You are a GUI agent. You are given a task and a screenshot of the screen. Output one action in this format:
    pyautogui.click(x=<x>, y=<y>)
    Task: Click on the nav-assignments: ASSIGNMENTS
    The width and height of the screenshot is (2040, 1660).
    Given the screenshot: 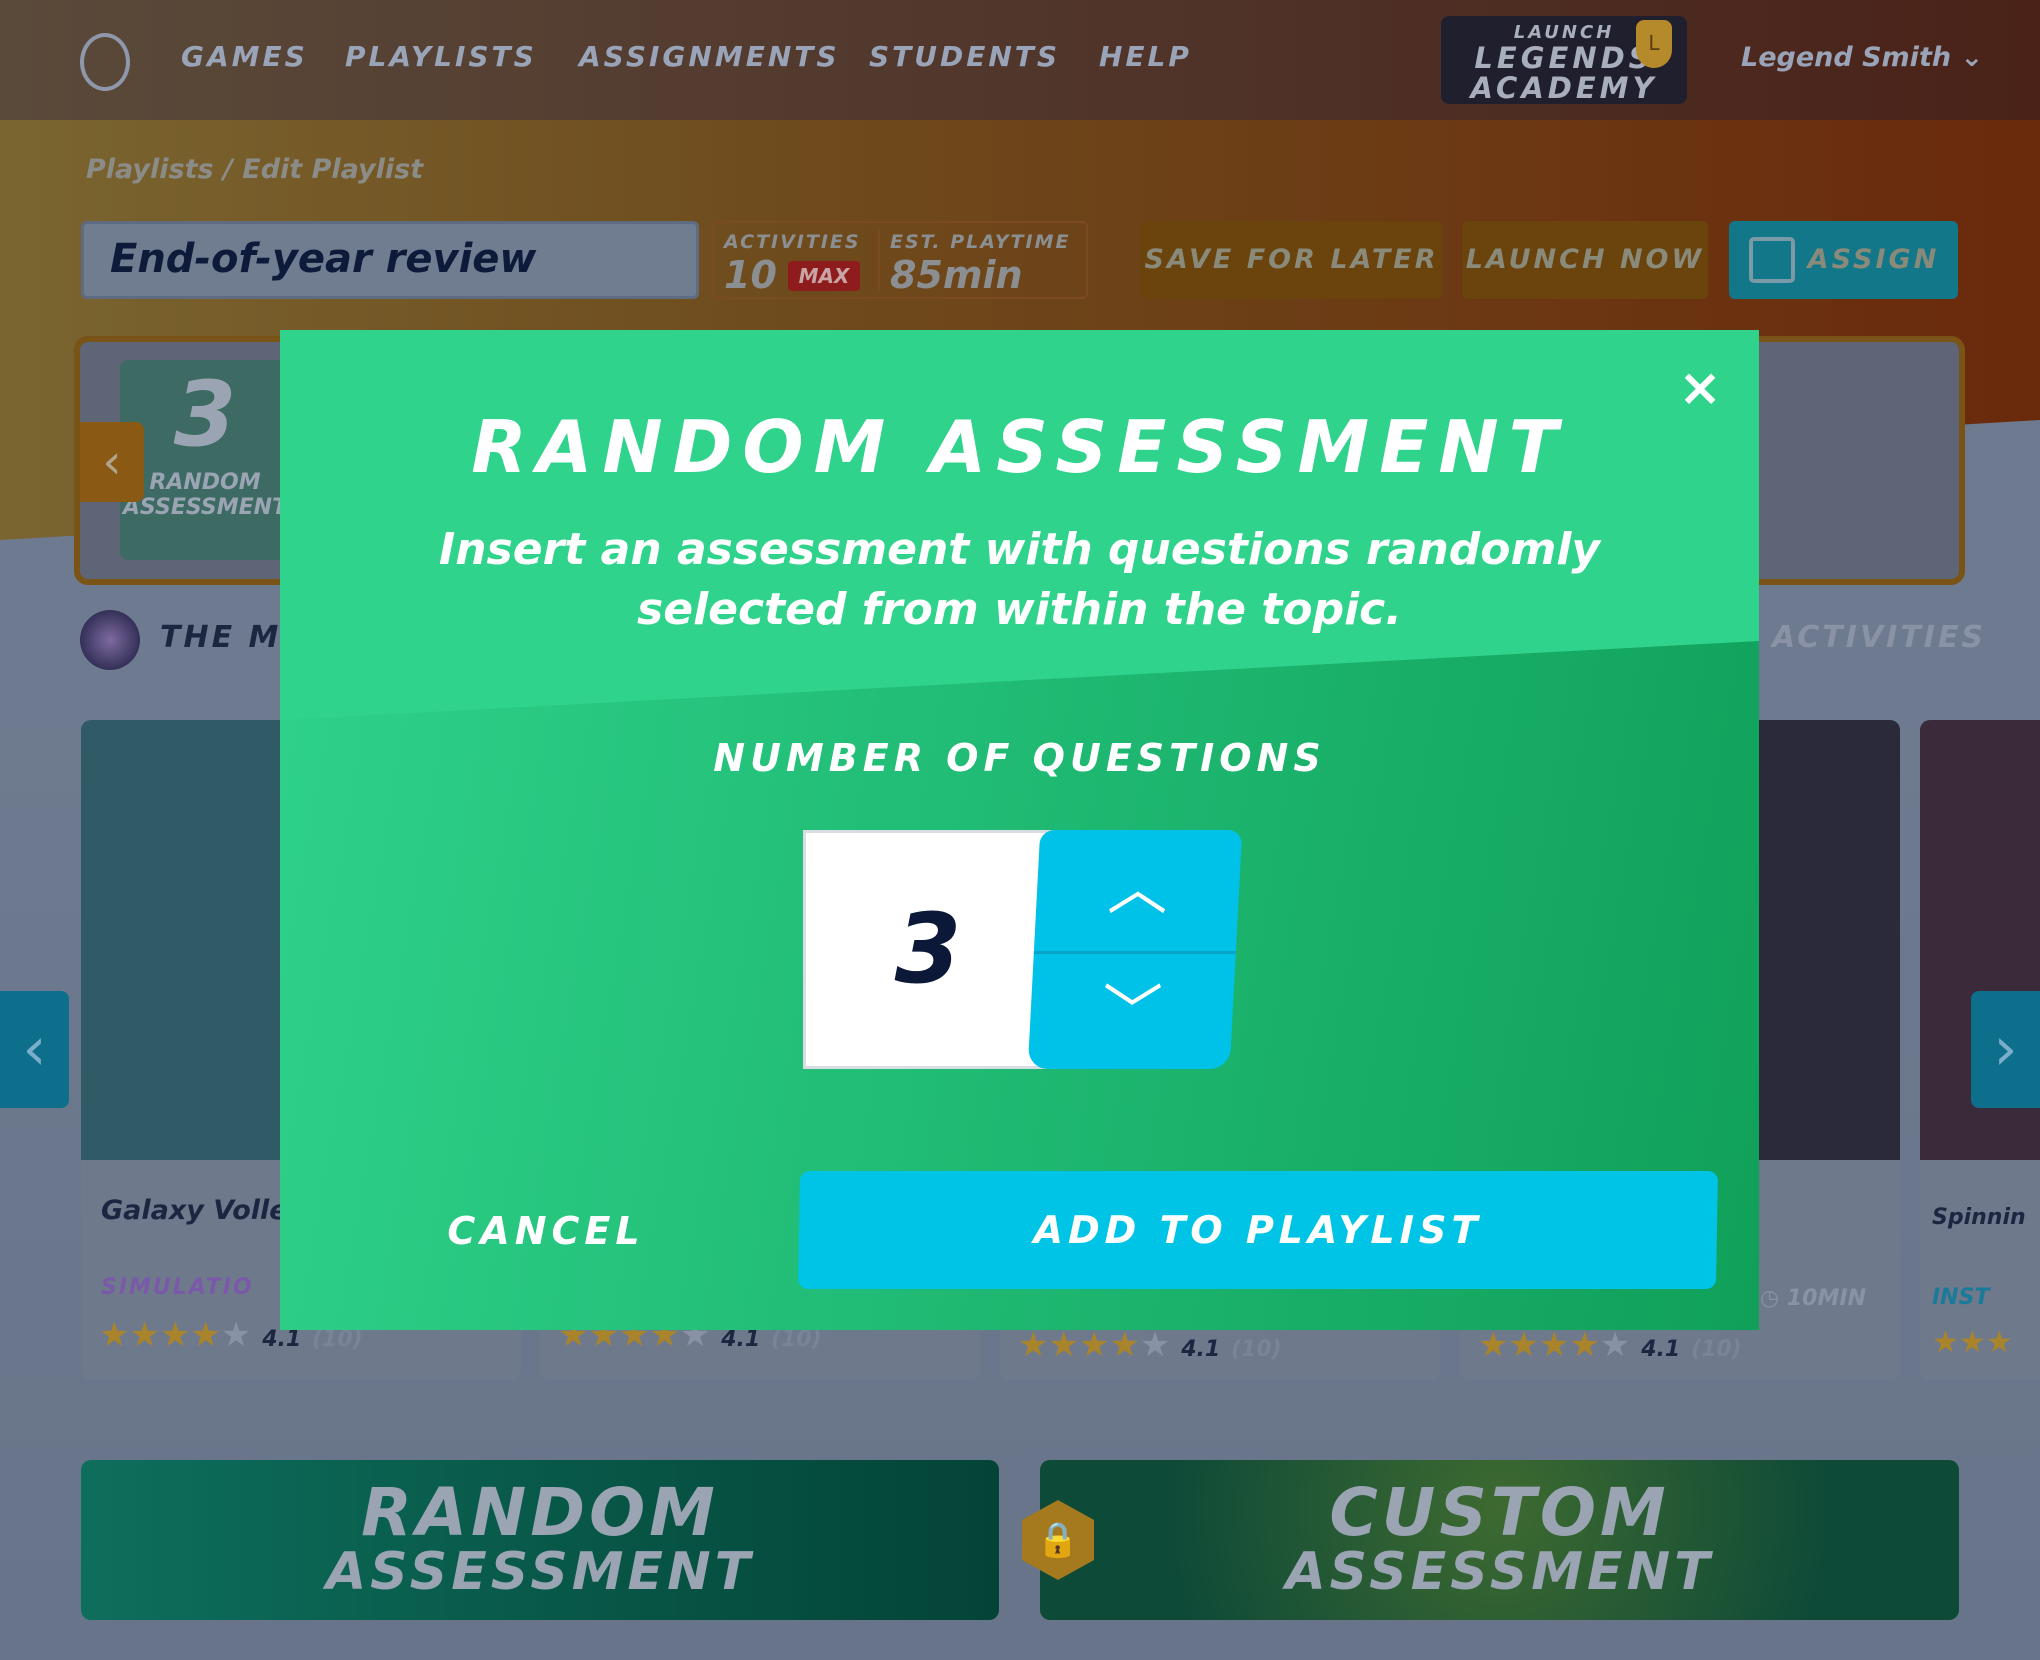 What is the action you would take?
    pyautogui.click(x=709, y=56)
    